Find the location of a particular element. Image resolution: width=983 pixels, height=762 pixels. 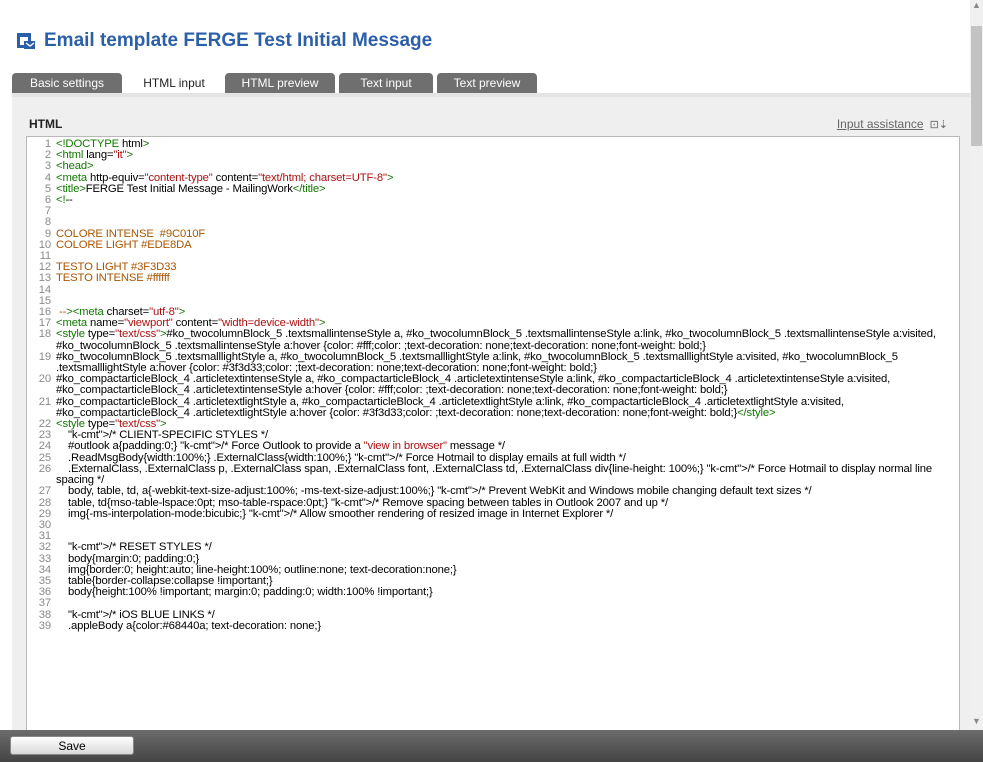

code-line: 1 <!DOCTYPE html> is located at coordinates (493, 144).